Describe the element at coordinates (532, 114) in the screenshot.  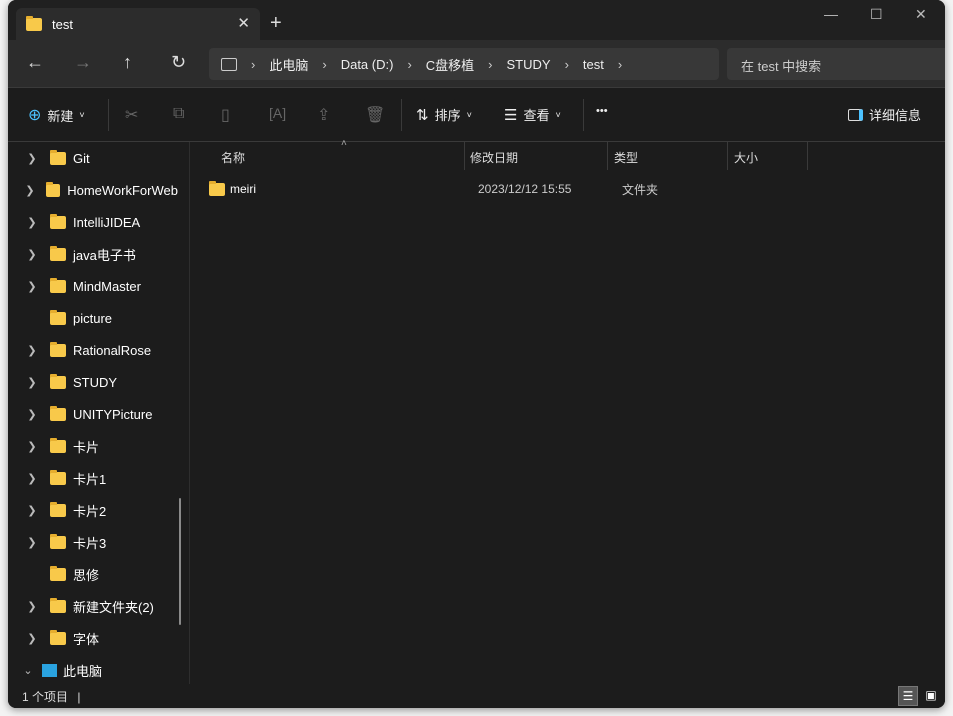
I see `view-button: ☰ 查看 ˅` at that location.